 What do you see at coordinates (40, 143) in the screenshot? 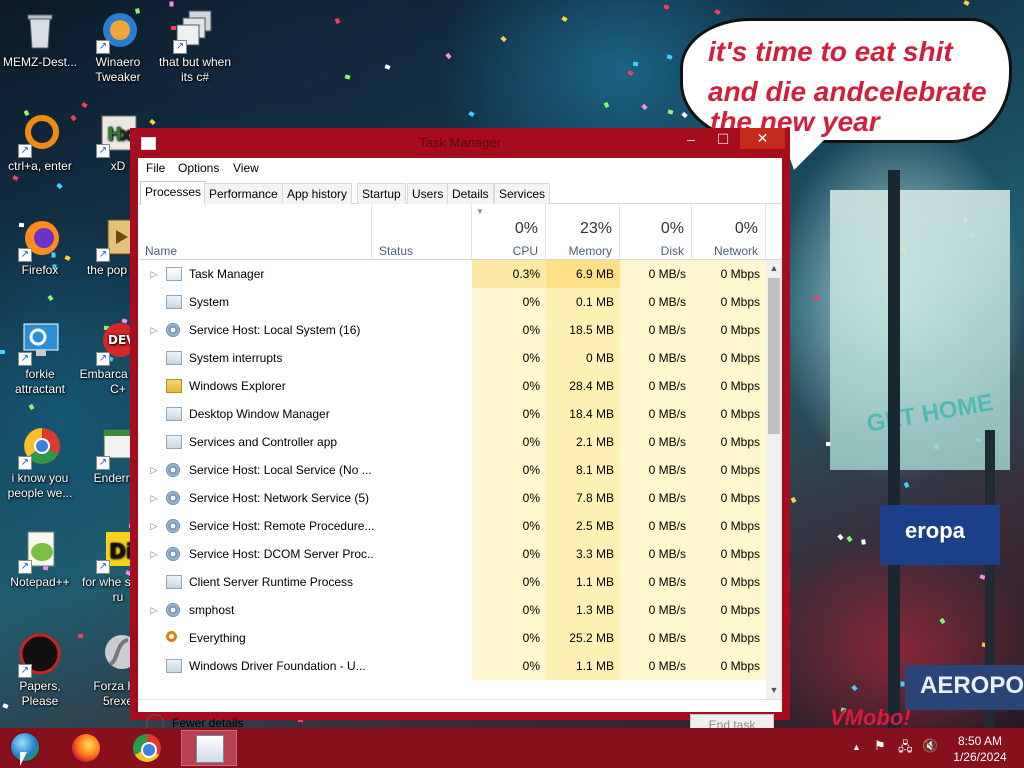
I see `desktop-icon: ↗ ctrl+a, enter` at bounding box center [40, 143].